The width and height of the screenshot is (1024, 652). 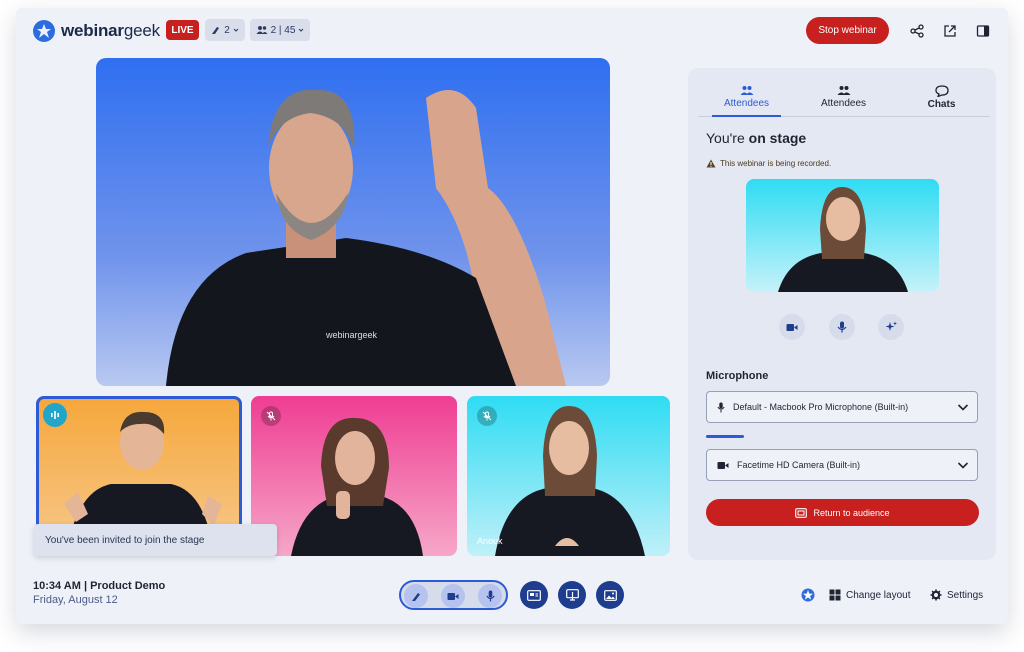 I want to click on microphone-level-meter, so click(x=725, y=436).